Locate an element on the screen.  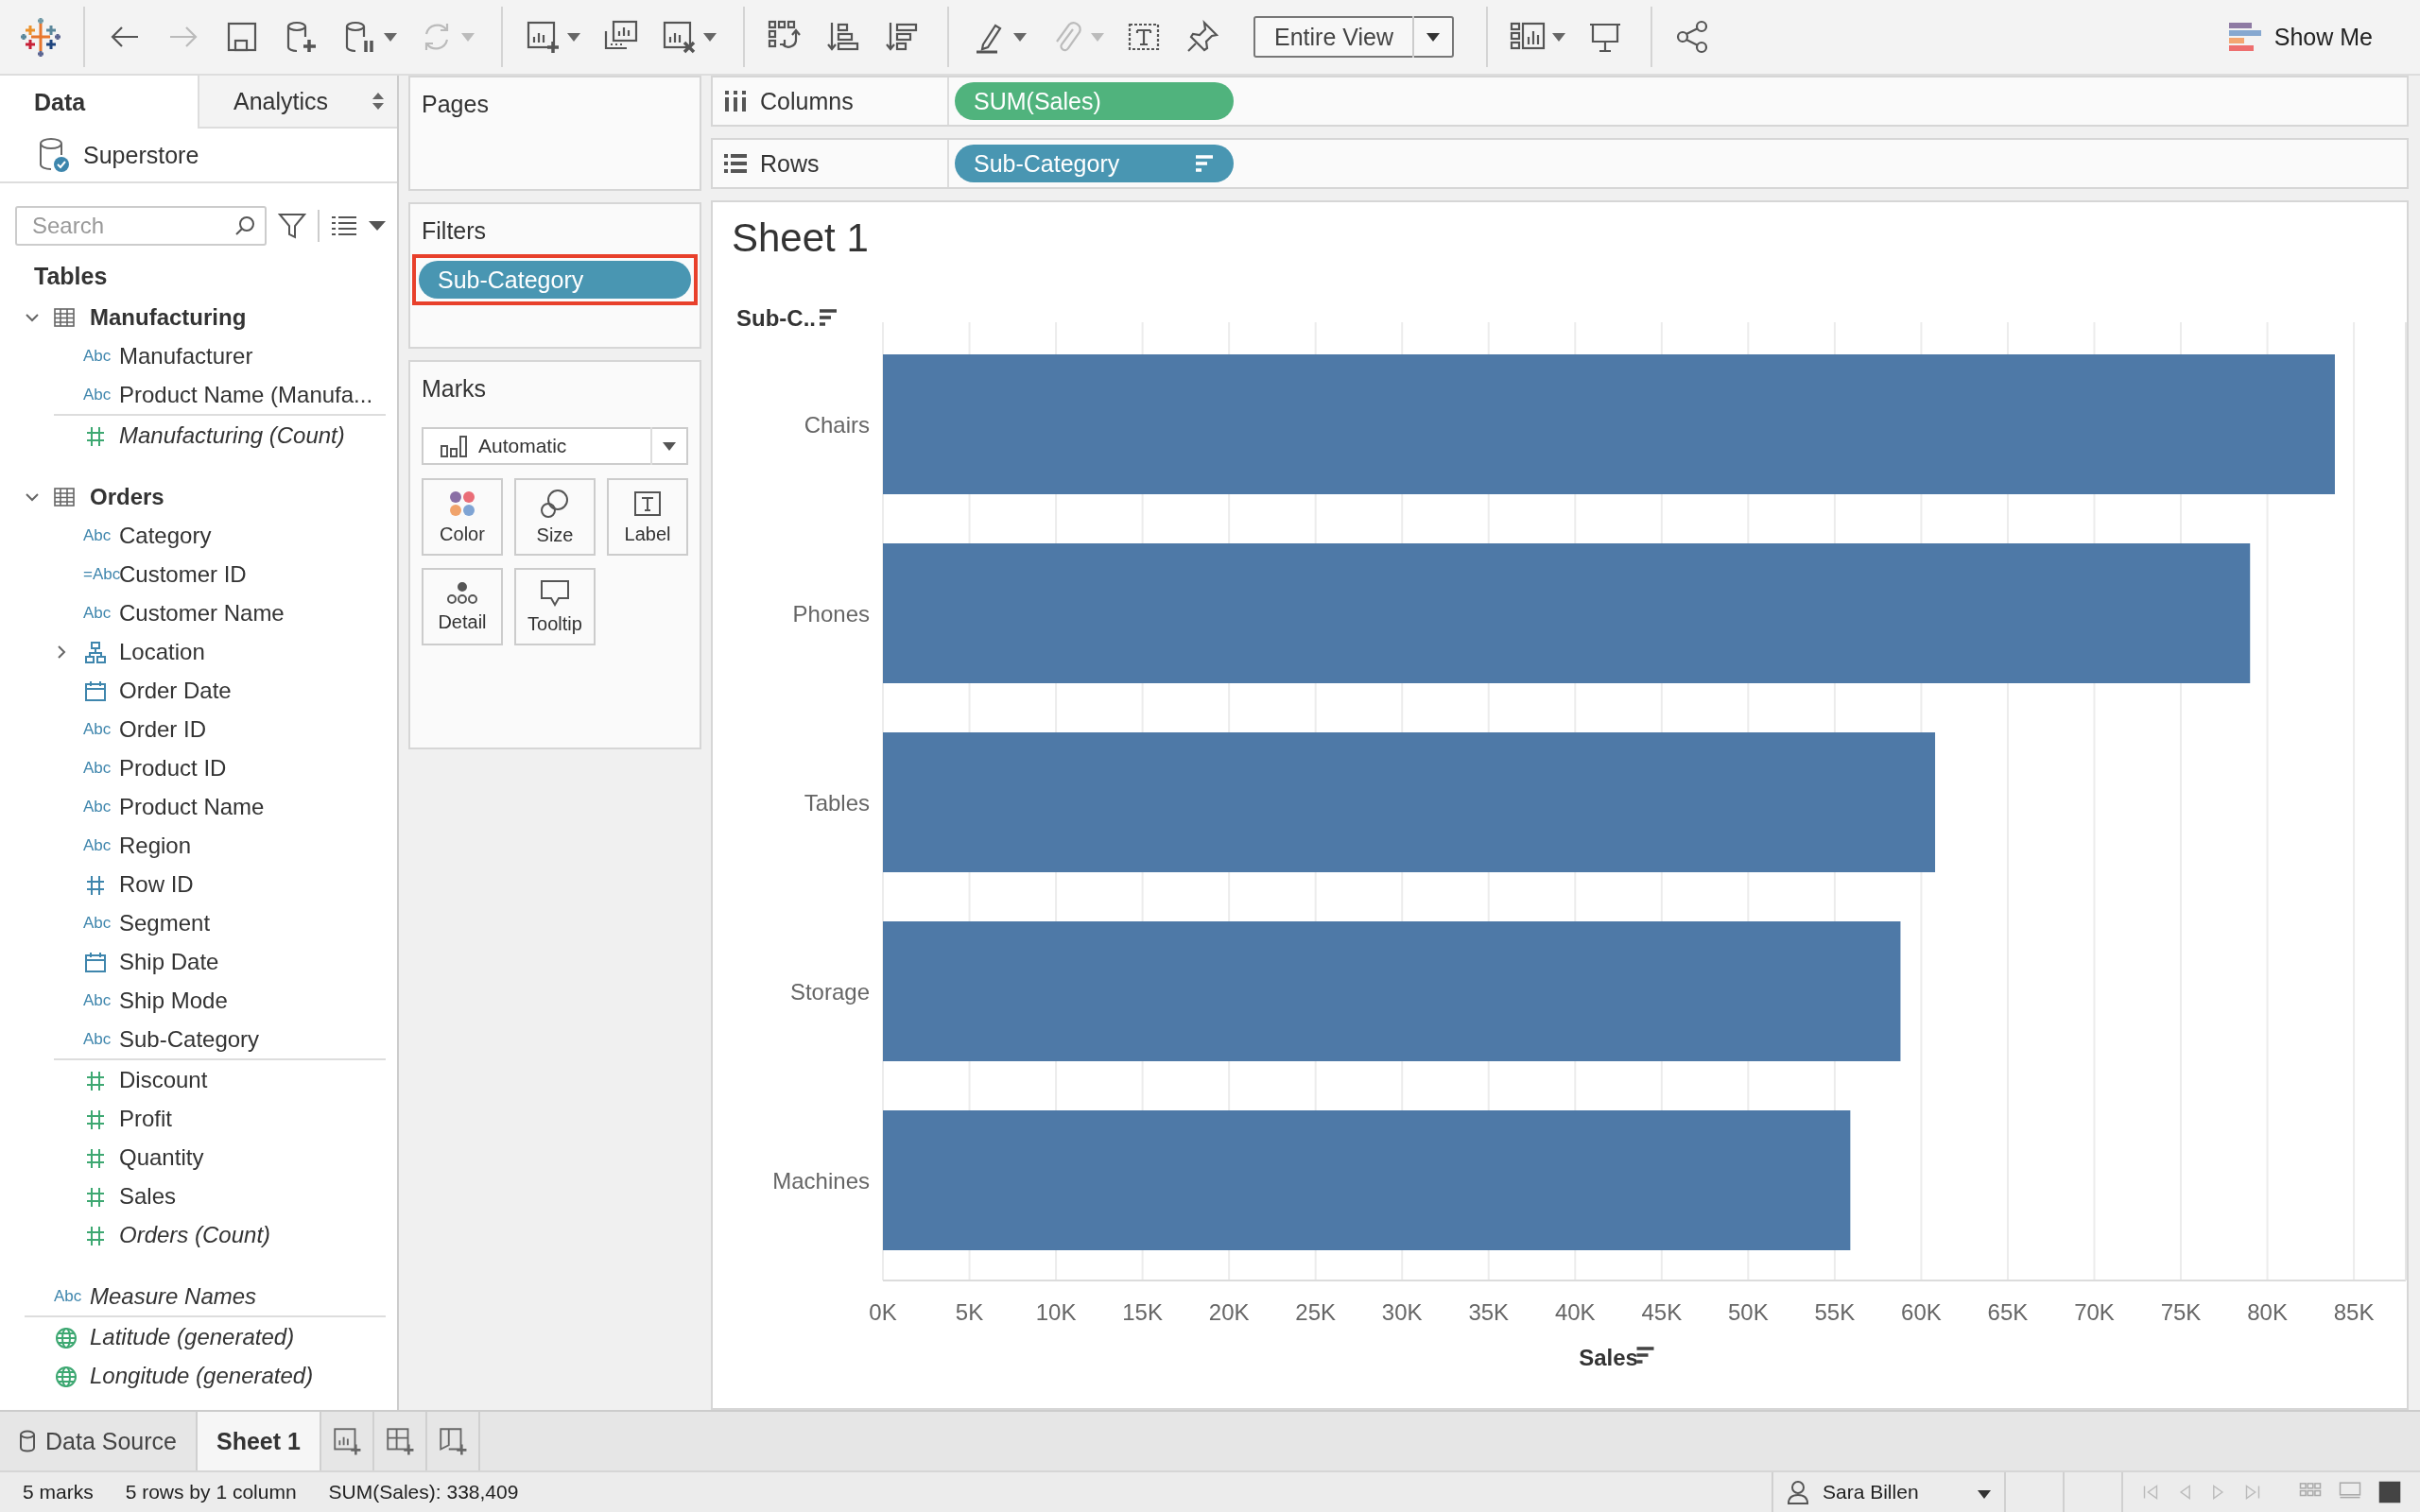
card-title: Pages is located at coordinates (456, 104).